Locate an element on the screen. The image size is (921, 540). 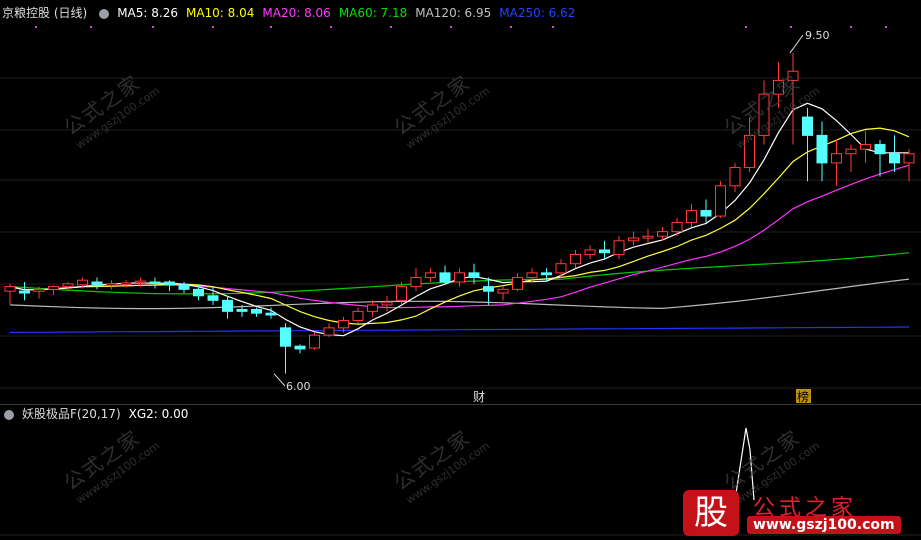
sub-legend: 妖股极品F(20,17) XG2: 0.00 is located at coordinates (98, 414).